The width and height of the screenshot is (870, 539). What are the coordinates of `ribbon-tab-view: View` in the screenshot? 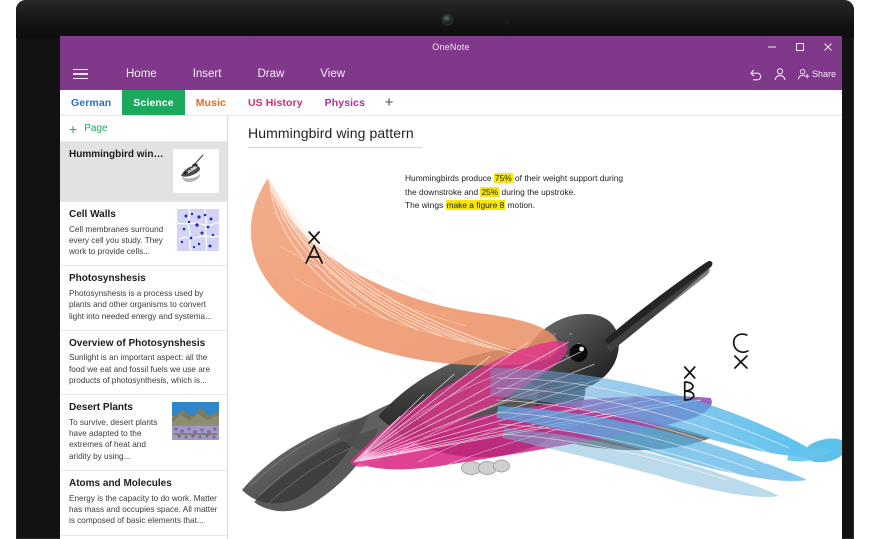 It's located at (332, 74).